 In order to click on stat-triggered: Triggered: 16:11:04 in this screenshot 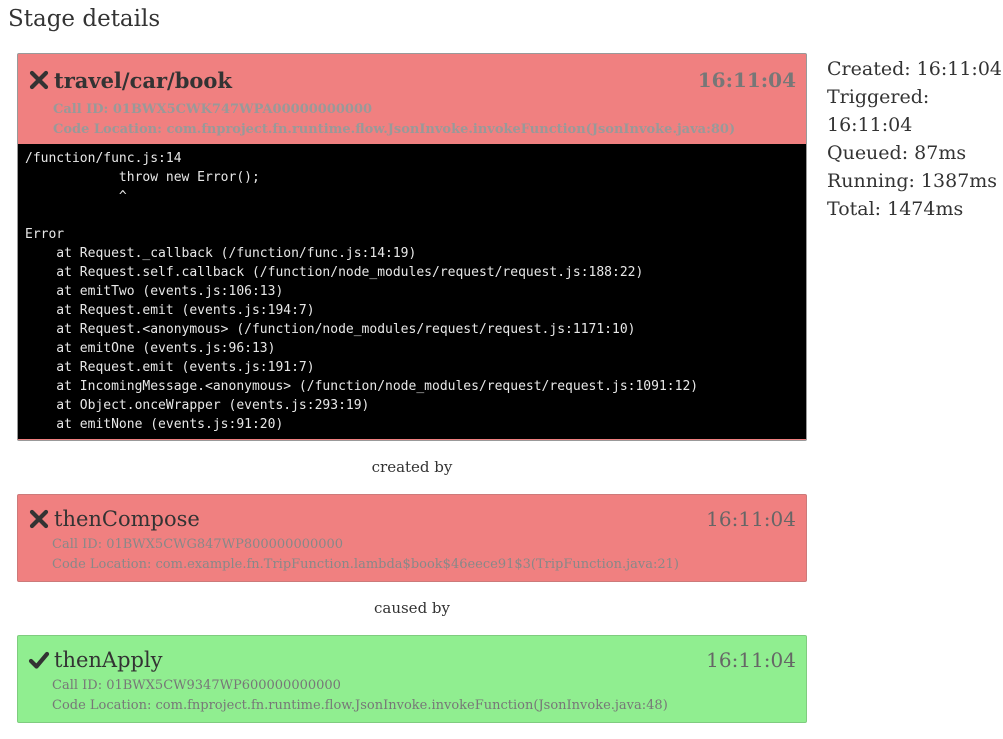, I will do `click(878, 111)`.